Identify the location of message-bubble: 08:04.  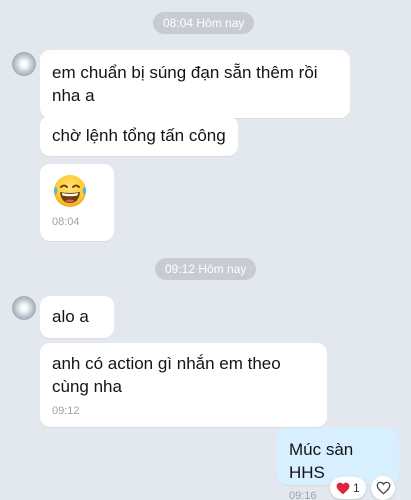
(77, 202).